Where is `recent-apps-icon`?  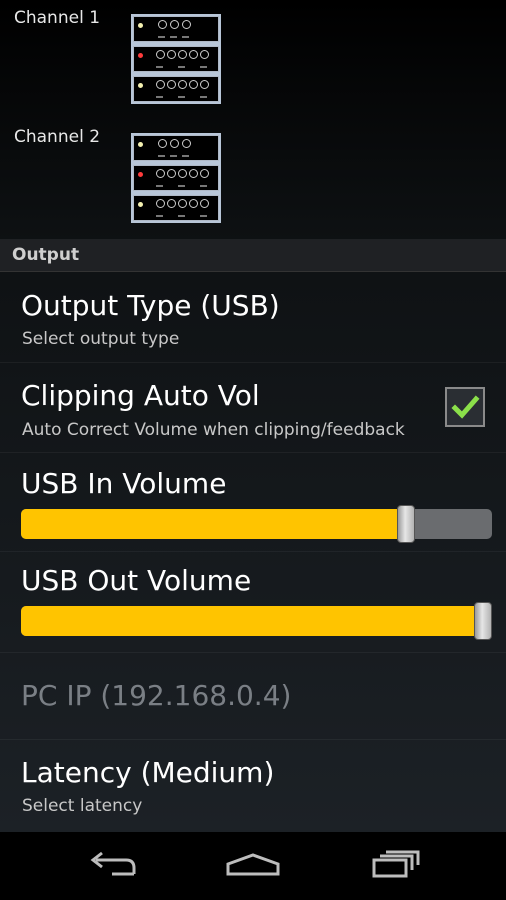
recent-apps-icon is located at coordinates (396, 864).